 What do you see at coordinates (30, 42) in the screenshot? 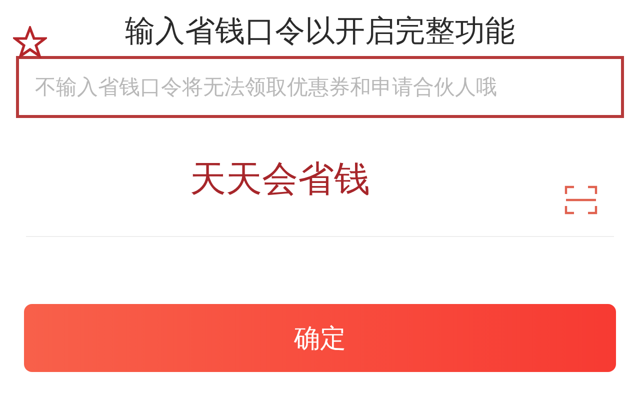
I see `star-icon` at bounding box center [30, 42].